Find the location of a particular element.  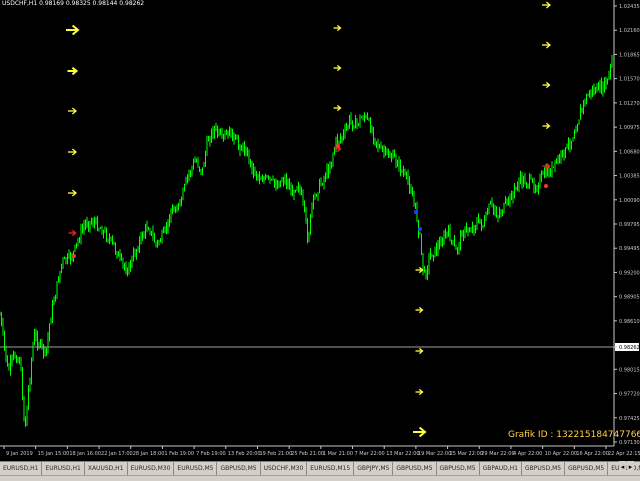

chart-tab: XAUUSD,H1 is located at coordinates (106, 468).